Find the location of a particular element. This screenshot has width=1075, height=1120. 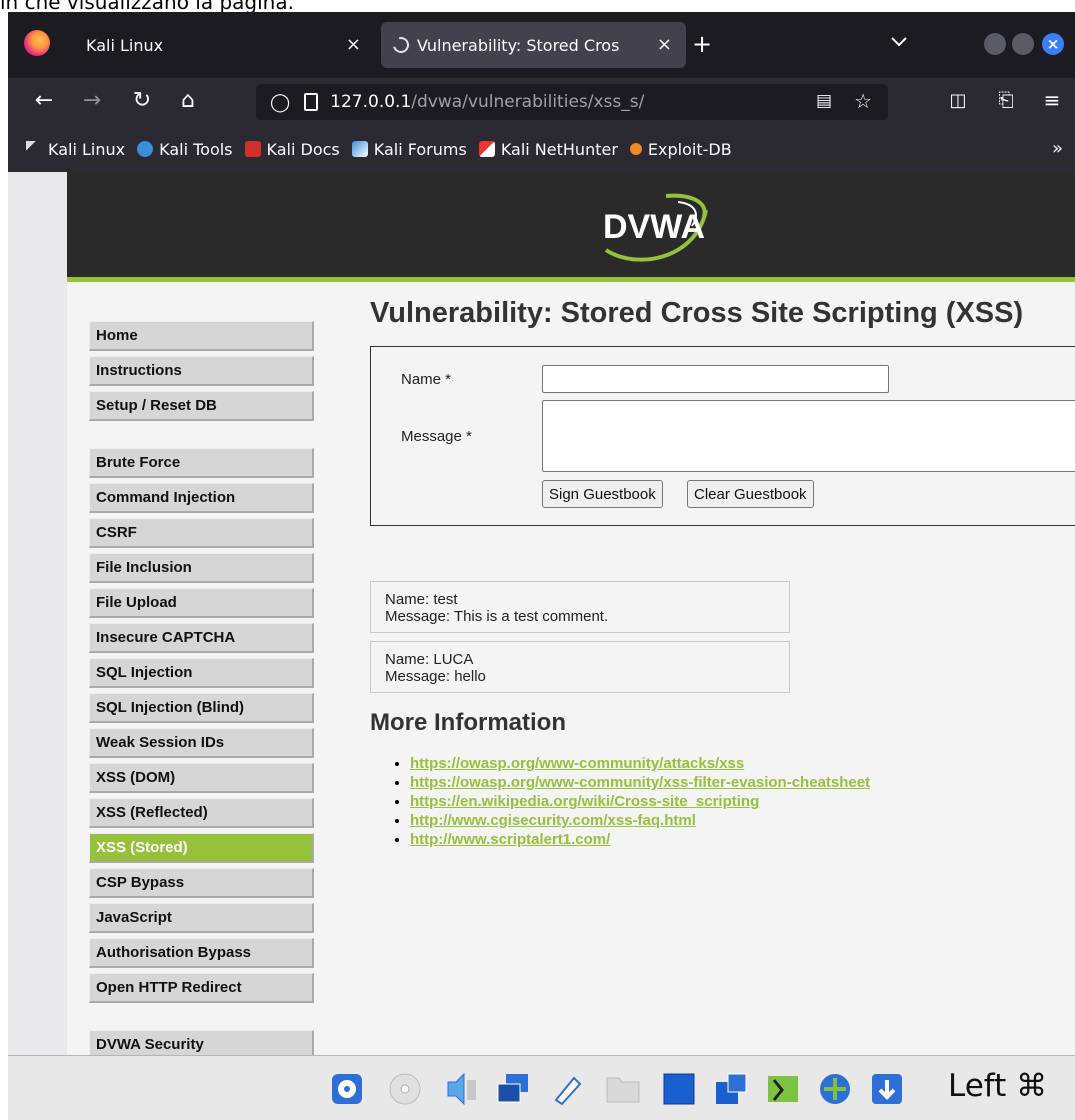

sidebar-item-instructions: Instructions is located at coordinates (201, 371).